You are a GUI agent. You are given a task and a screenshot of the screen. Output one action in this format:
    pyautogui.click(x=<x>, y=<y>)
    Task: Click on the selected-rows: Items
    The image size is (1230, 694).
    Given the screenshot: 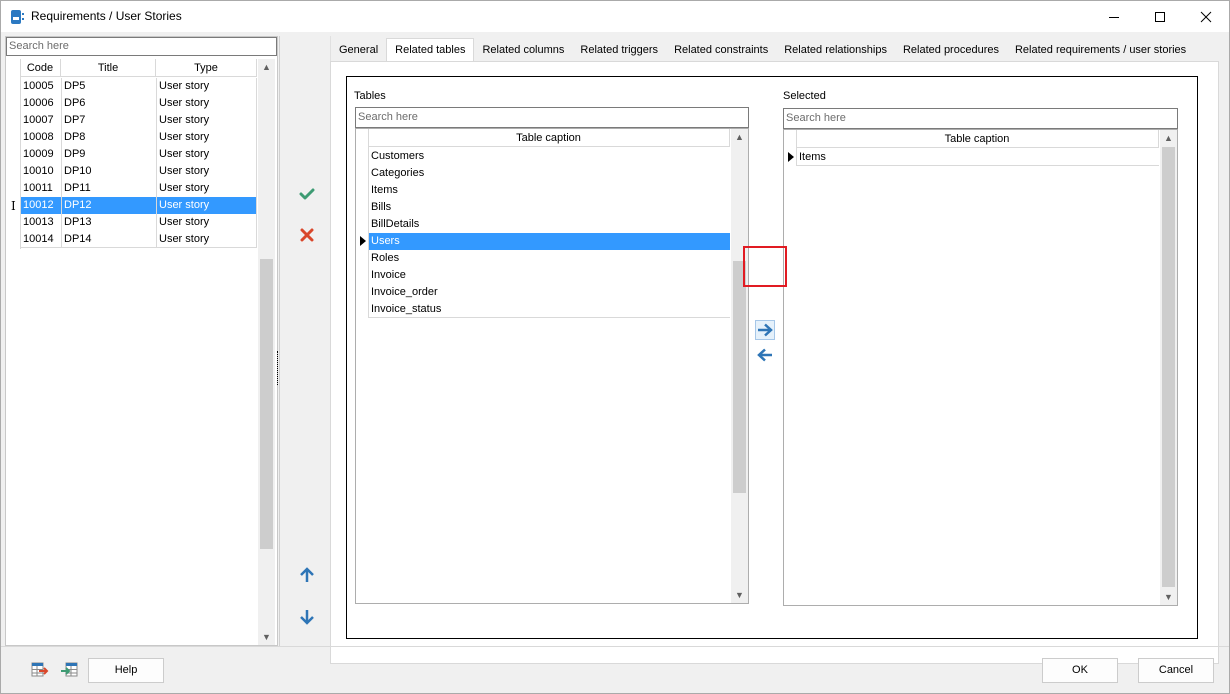 What is the action you would take?
    pyautogui.click(x=978, y=157)
    